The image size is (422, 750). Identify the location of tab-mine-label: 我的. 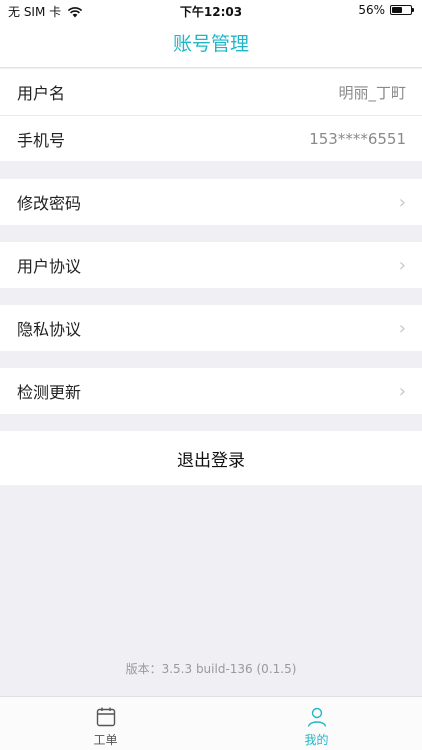
(316, 740).